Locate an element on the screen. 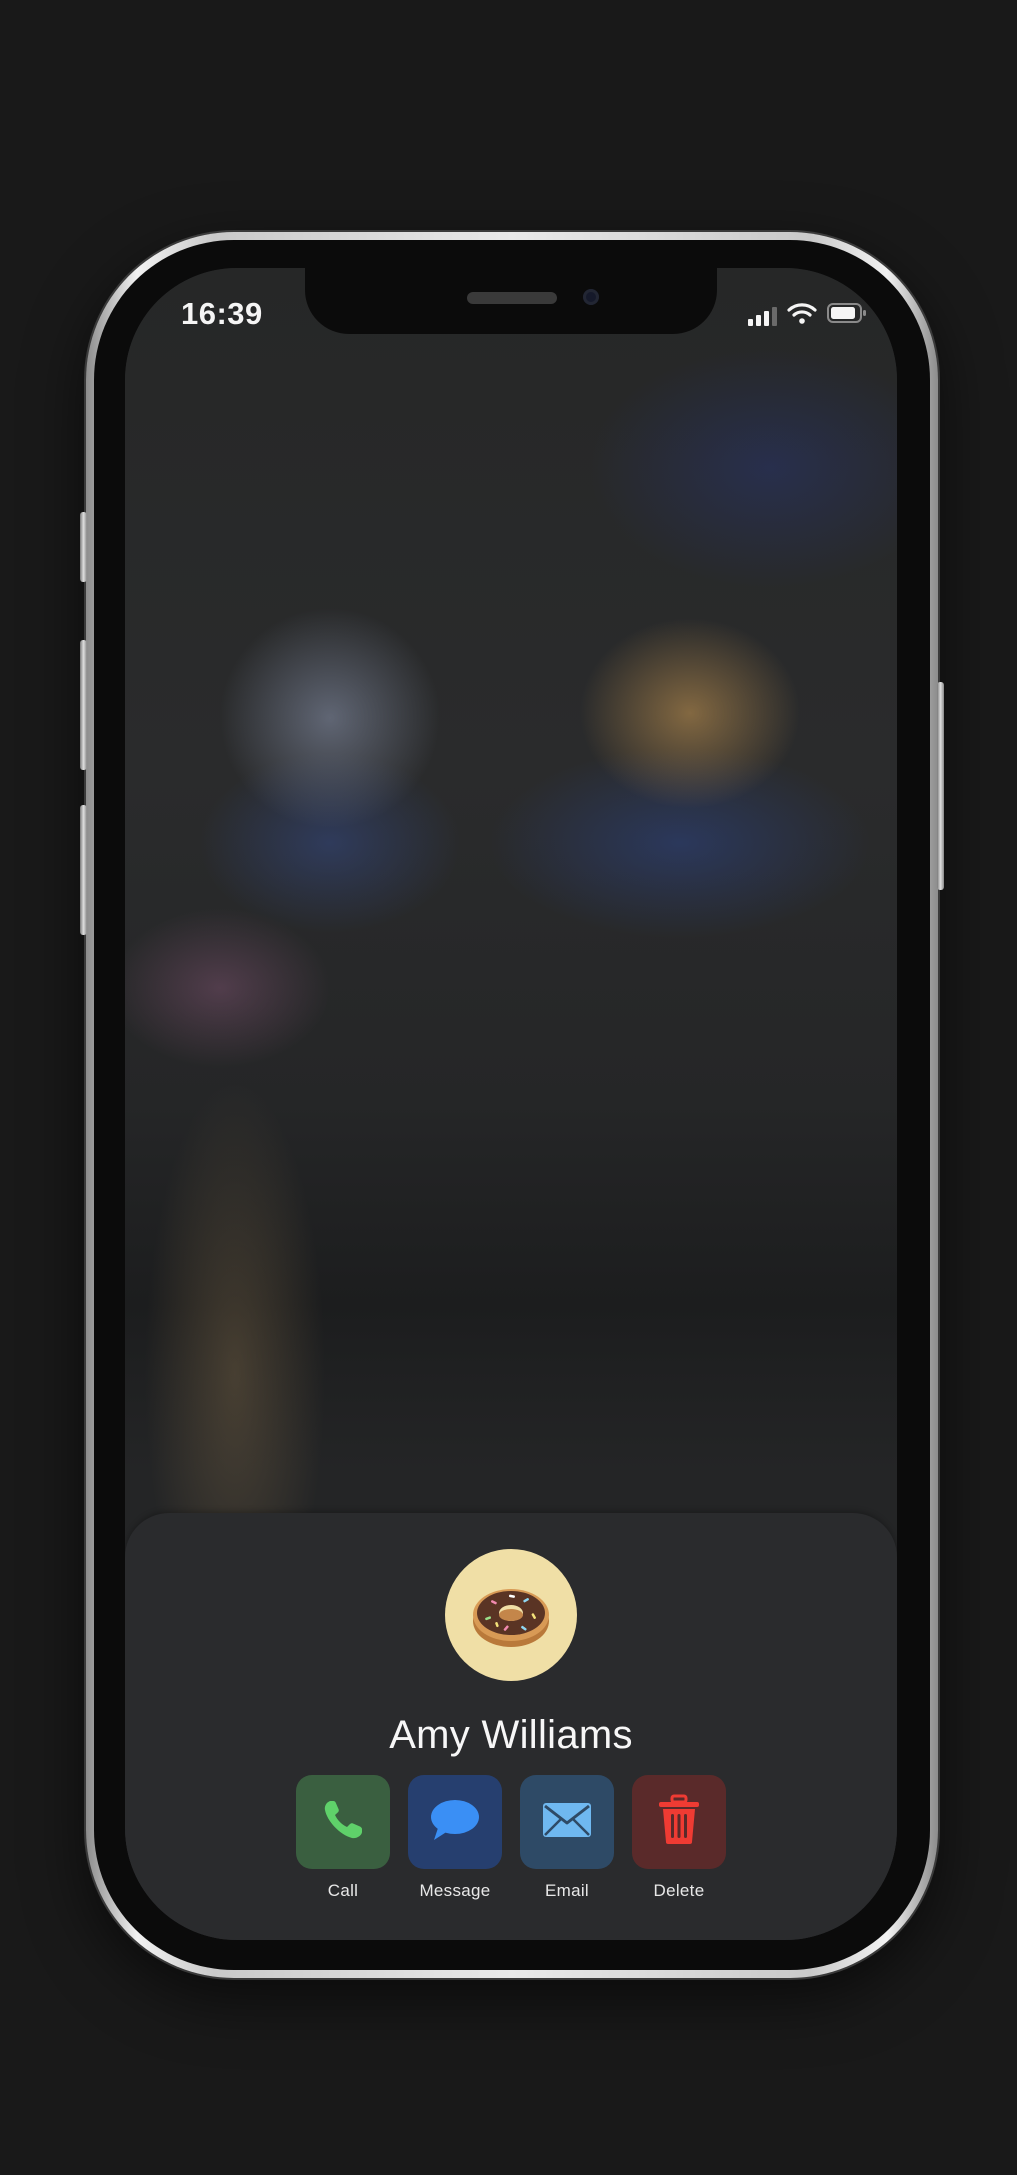 This screenshot has height=2175, width=1017. email-button is located at coordinates (567, 1822).